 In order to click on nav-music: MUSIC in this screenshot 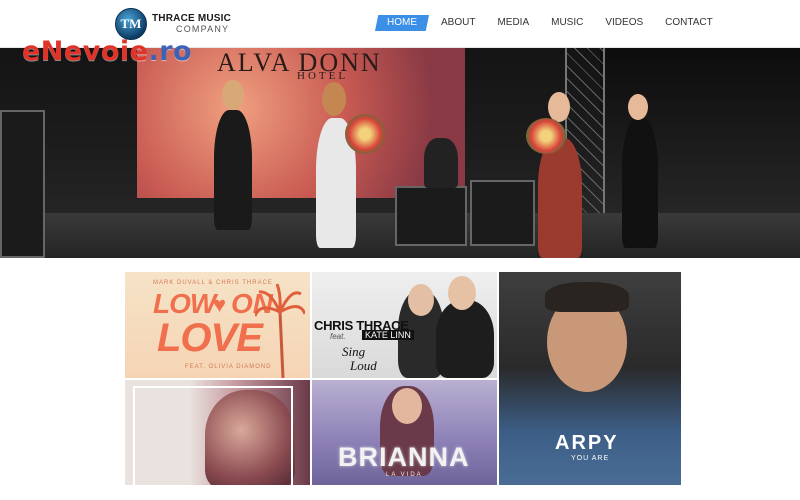, I will do `click(567, 23)`.